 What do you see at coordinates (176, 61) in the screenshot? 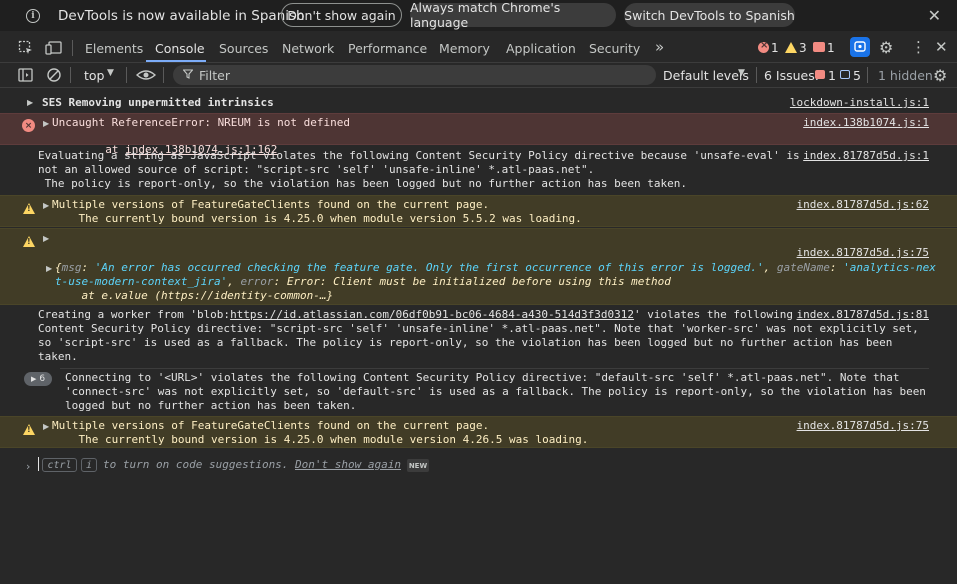
I see `active-tab-indicator` at bounding box center [176, 61].